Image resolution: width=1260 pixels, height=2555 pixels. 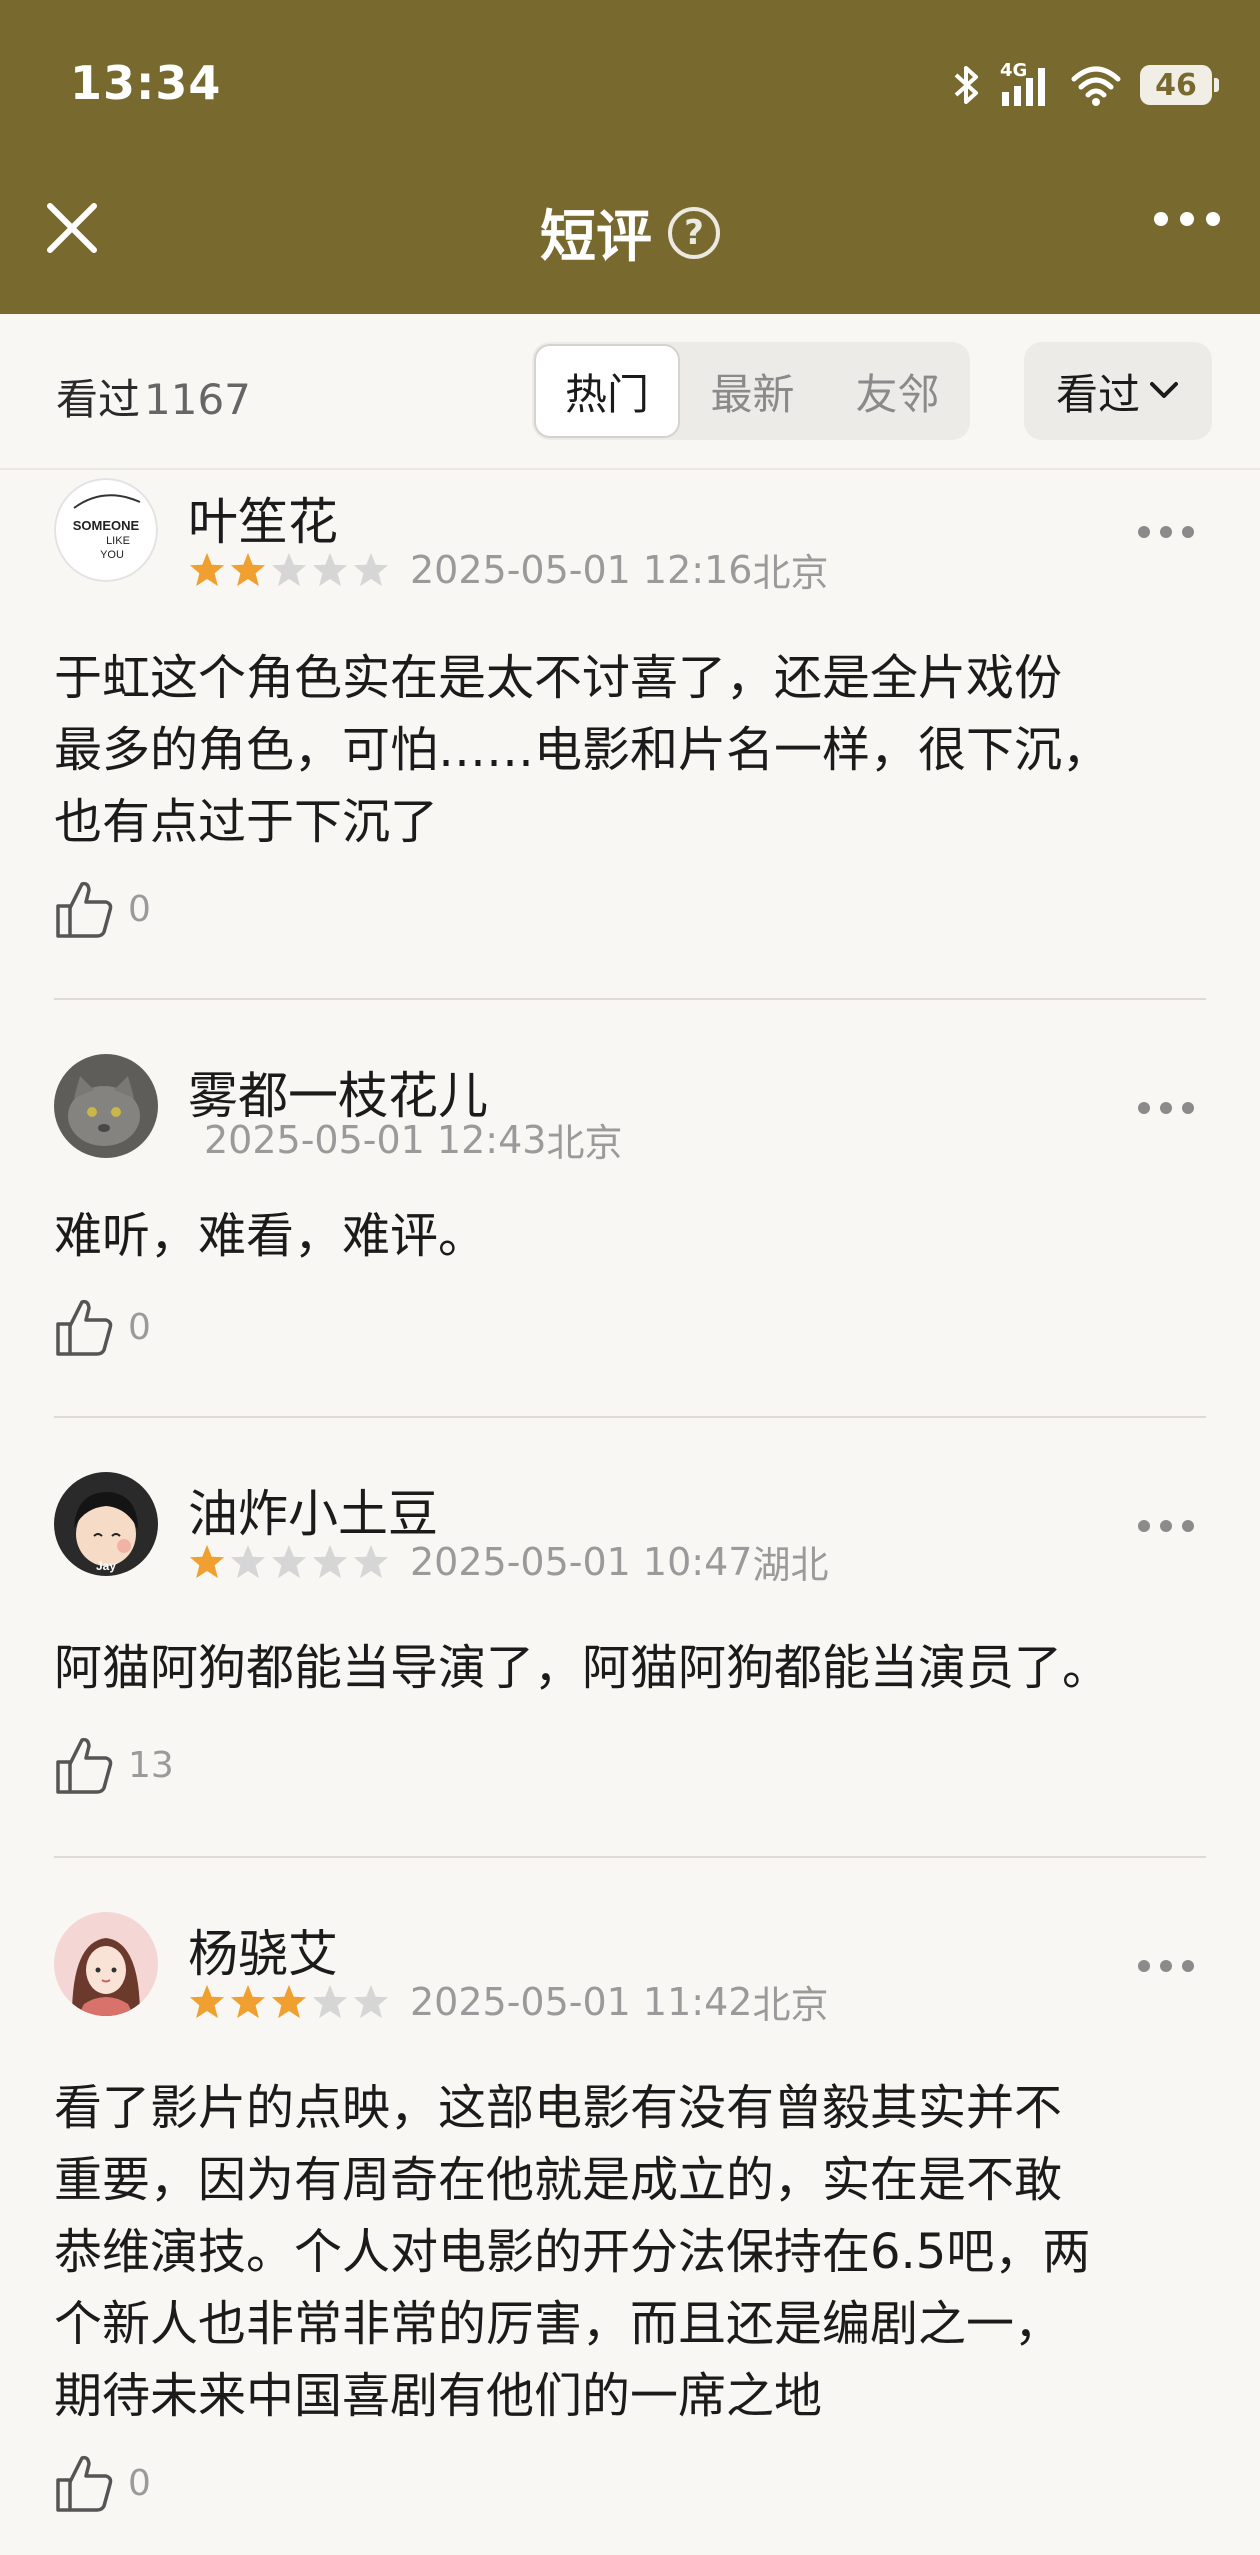 What do you see at coordinates (966, 85) in the screenshot?
I see `bluetooth-icon` at bounding box center [966, 85].